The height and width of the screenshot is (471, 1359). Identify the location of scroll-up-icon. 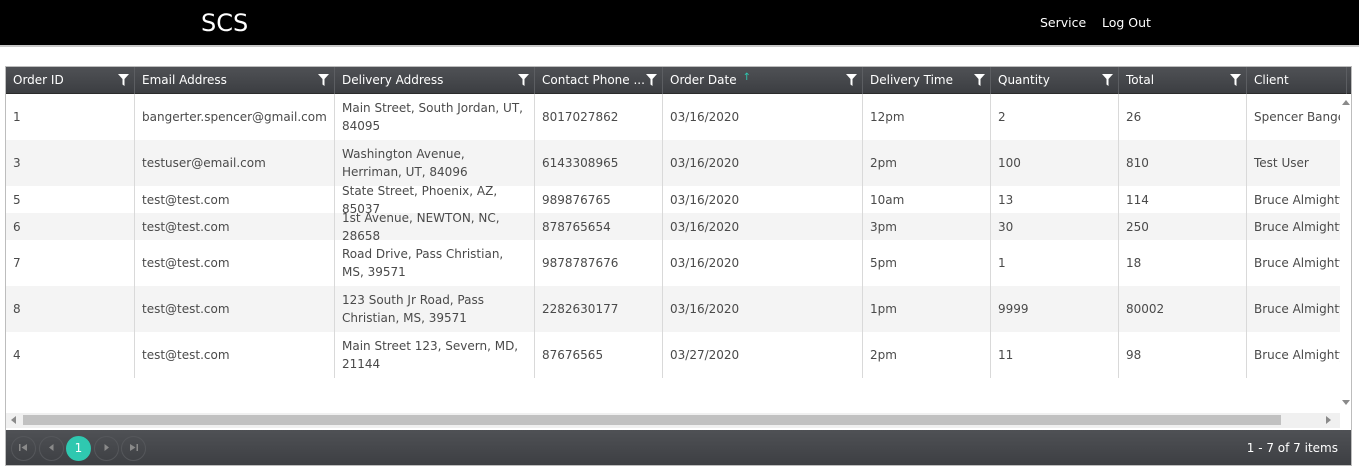
(1346, 102).